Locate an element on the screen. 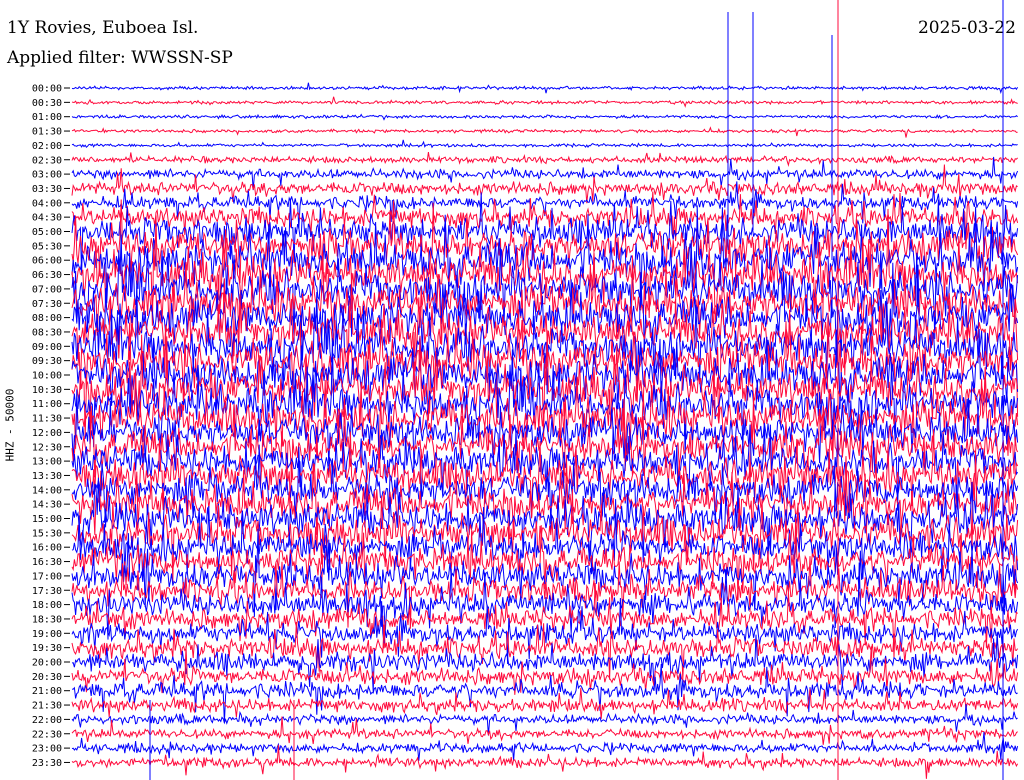 The height and width of the screenshot is (780, 1024). time-tick-label: 03:00 is located at coordinates (47, 175).